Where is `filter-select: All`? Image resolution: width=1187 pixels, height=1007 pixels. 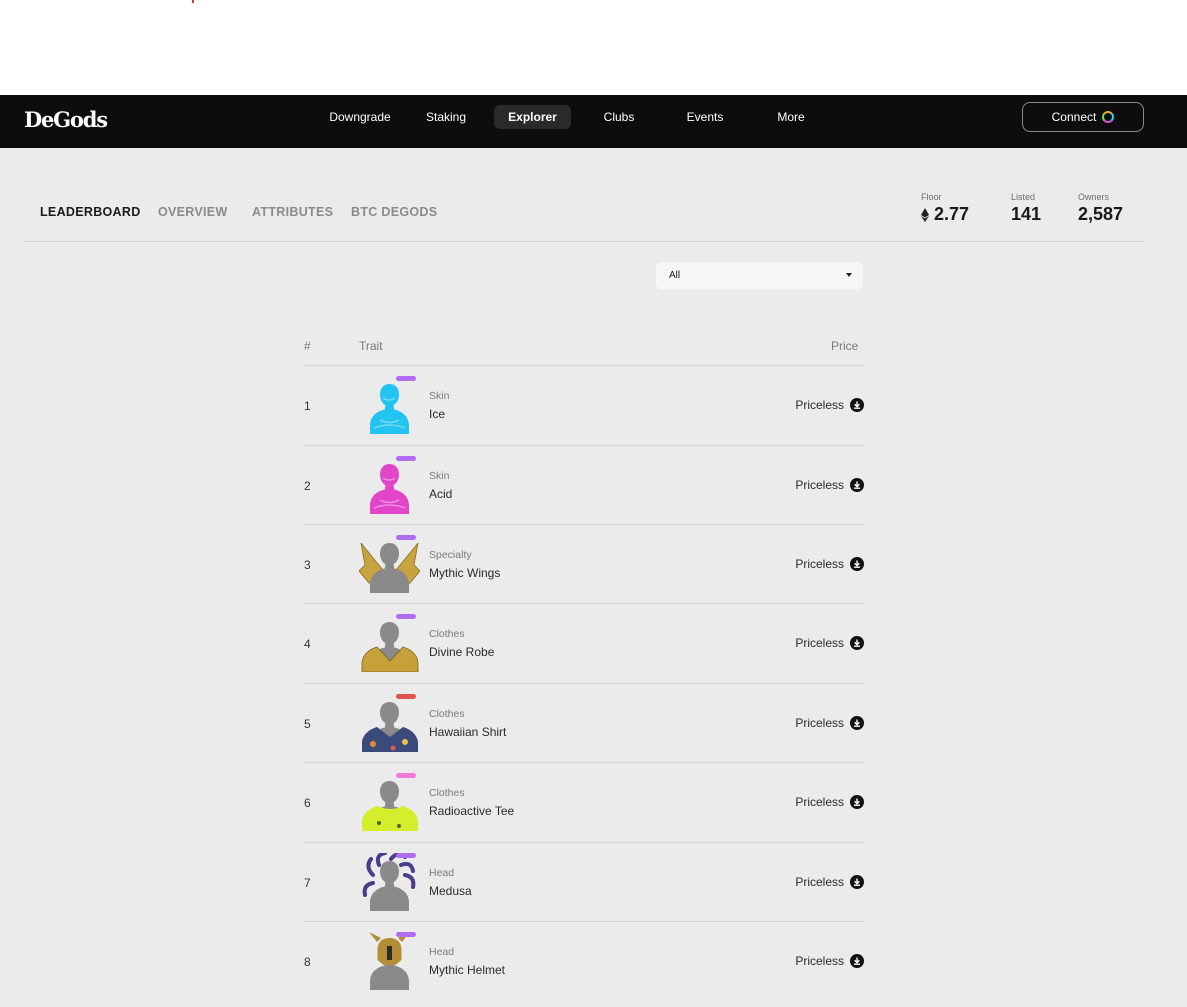 filter-select: All is located at coordinates (759, 275).